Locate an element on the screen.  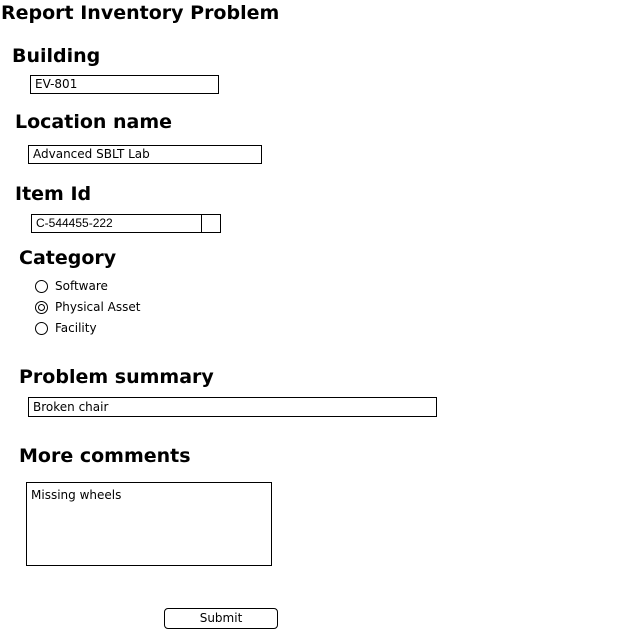
more-comments-label: More comments is located at coordinates (105, 456).